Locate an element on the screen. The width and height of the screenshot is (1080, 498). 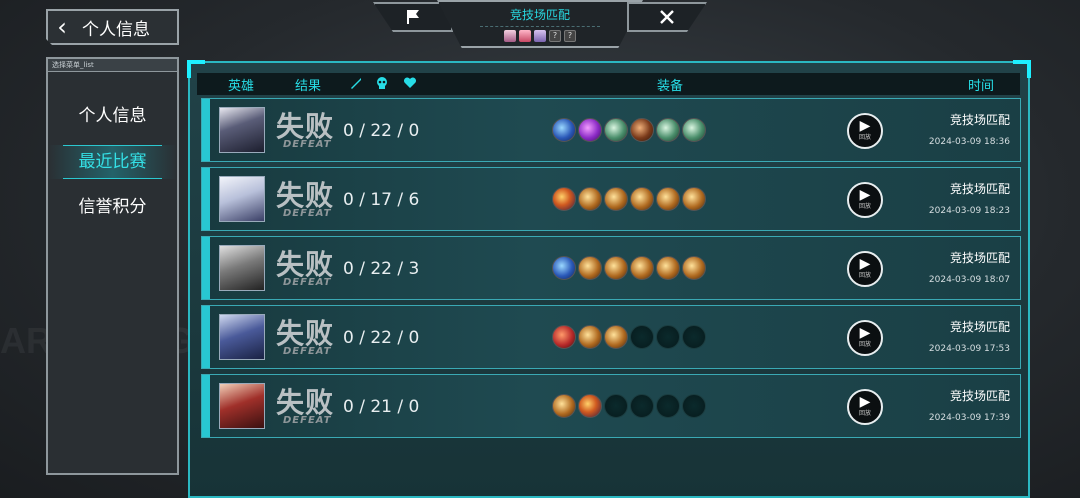
equipment-list: firegoldgoldgoldgoldgold is located at coordinates (629, 199).